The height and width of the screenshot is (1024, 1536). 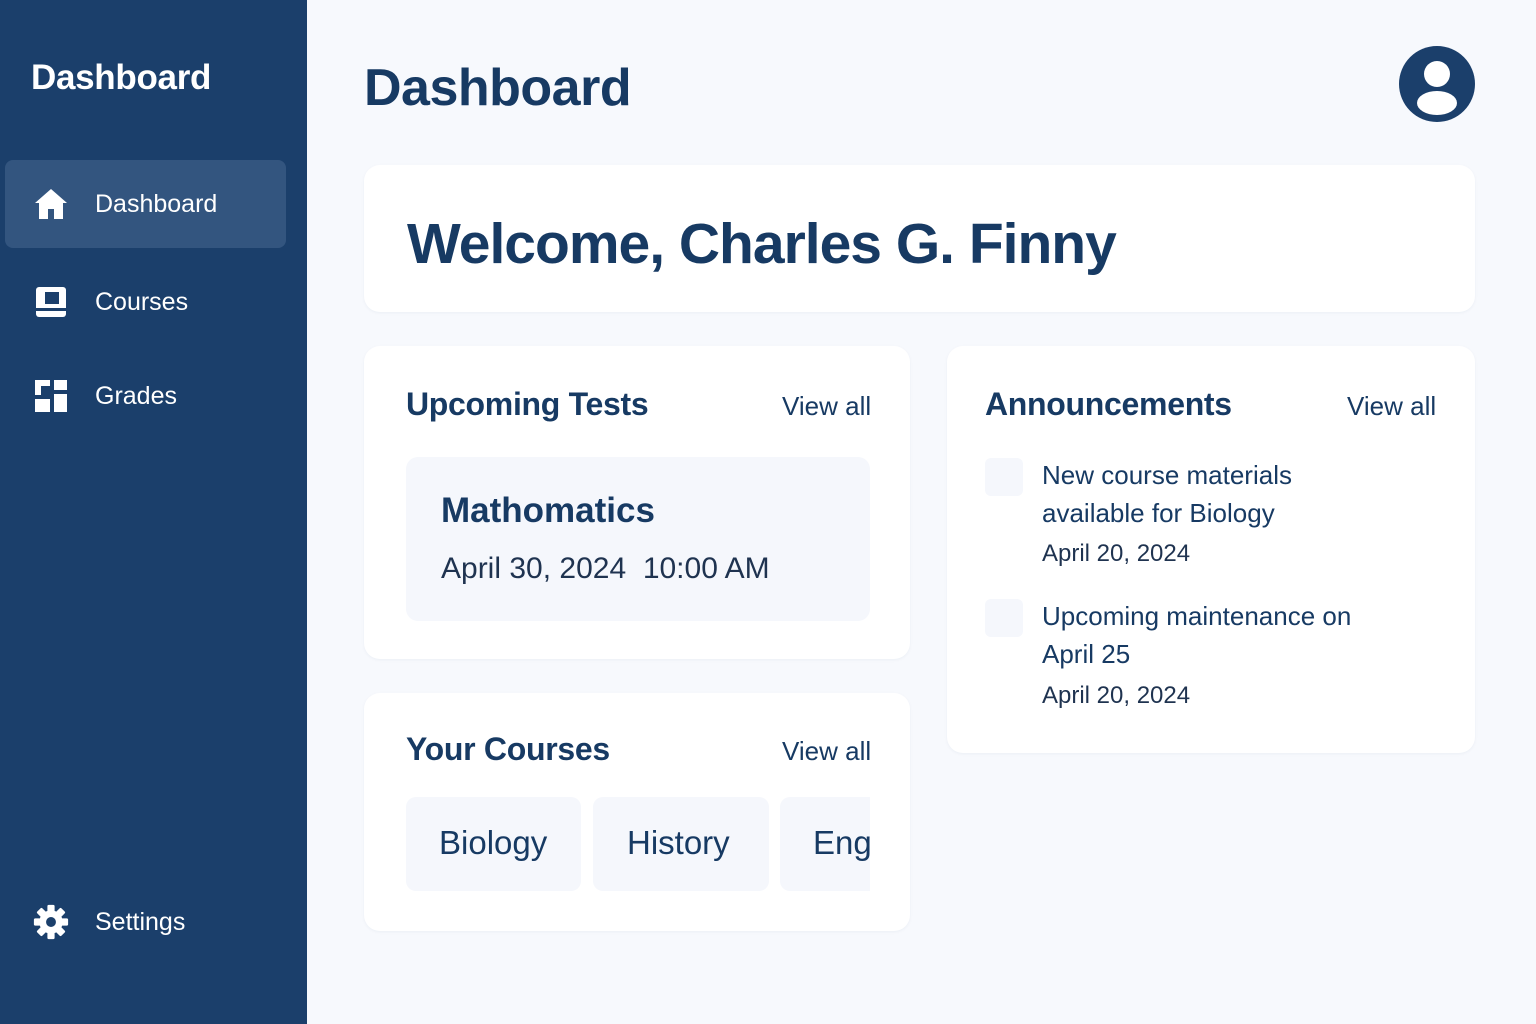 I want to click on upcoming-tests-view-all-link: View all, so click(x=826, y=406).